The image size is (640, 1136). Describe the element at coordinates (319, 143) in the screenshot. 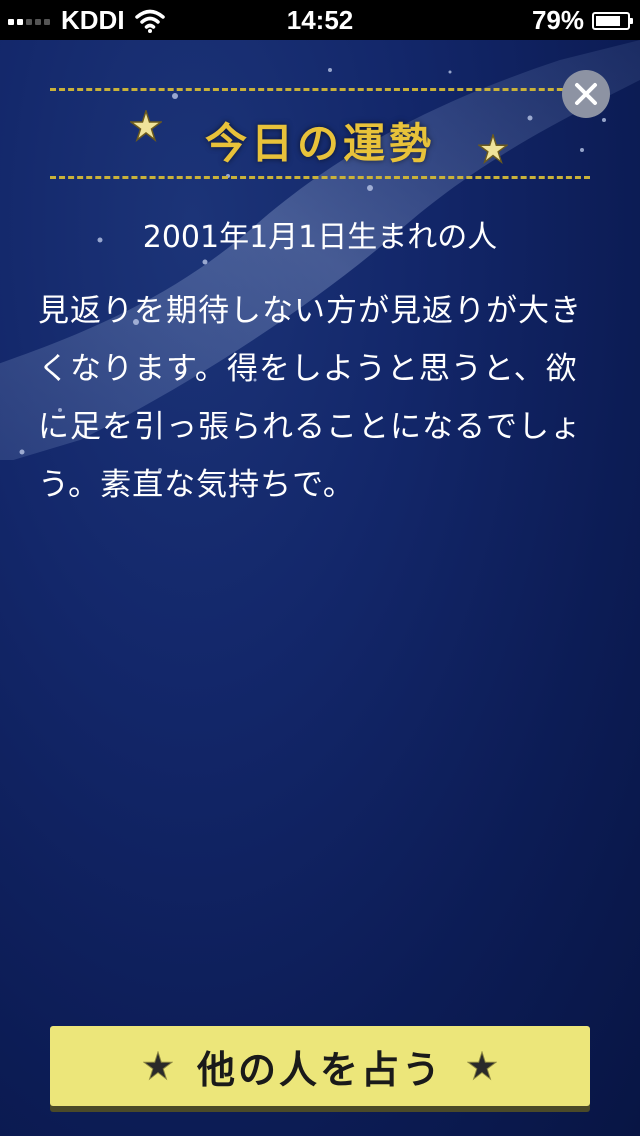

I see `page-title: 今日の運勢` at that location.